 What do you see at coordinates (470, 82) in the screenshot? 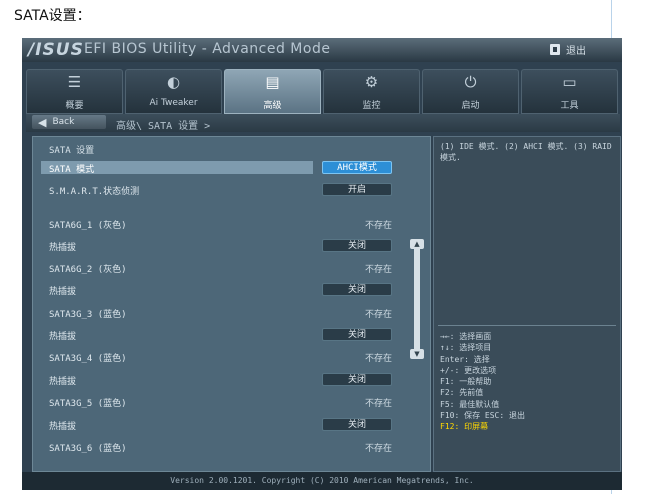
I see `power-icon: ⏻` at bounding box center [470, 82].